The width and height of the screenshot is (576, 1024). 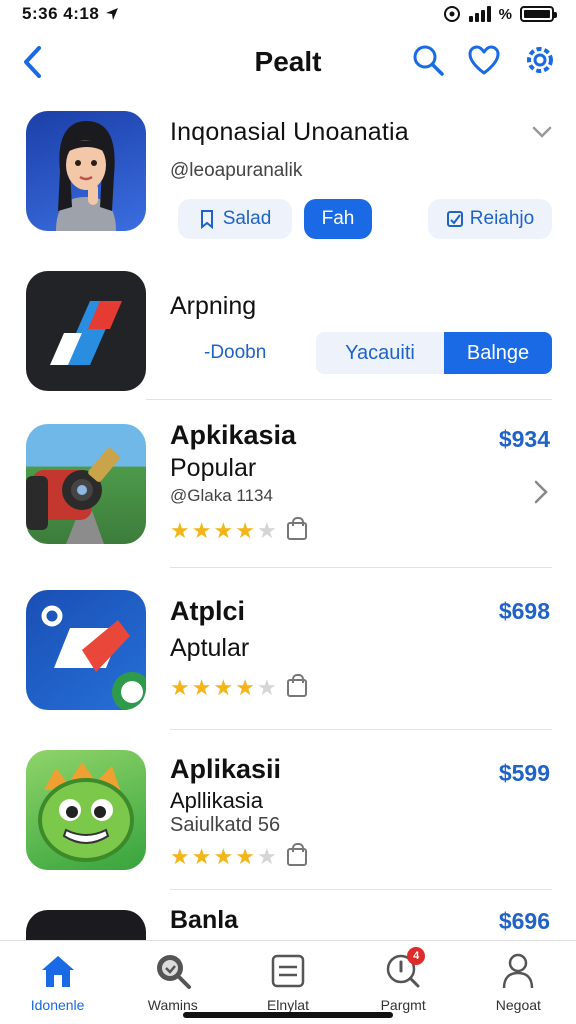 What do you see at coordinates (57, 1005) in the screenshot?
I see `tab-label: Idonenle` at bounding box center [57, 1005].